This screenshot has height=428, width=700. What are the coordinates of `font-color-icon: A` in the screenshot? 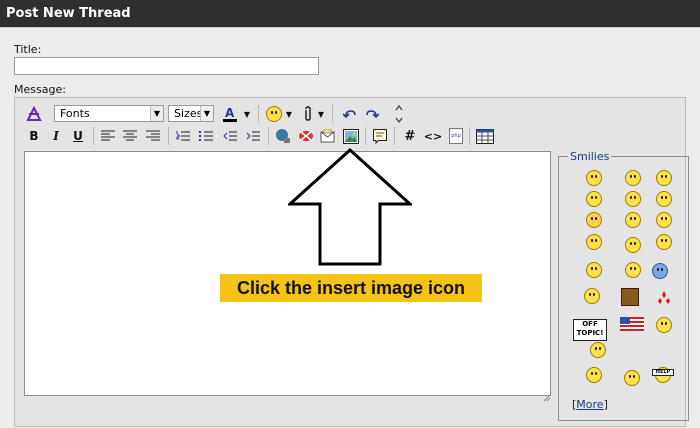 It's located at (230, 114).